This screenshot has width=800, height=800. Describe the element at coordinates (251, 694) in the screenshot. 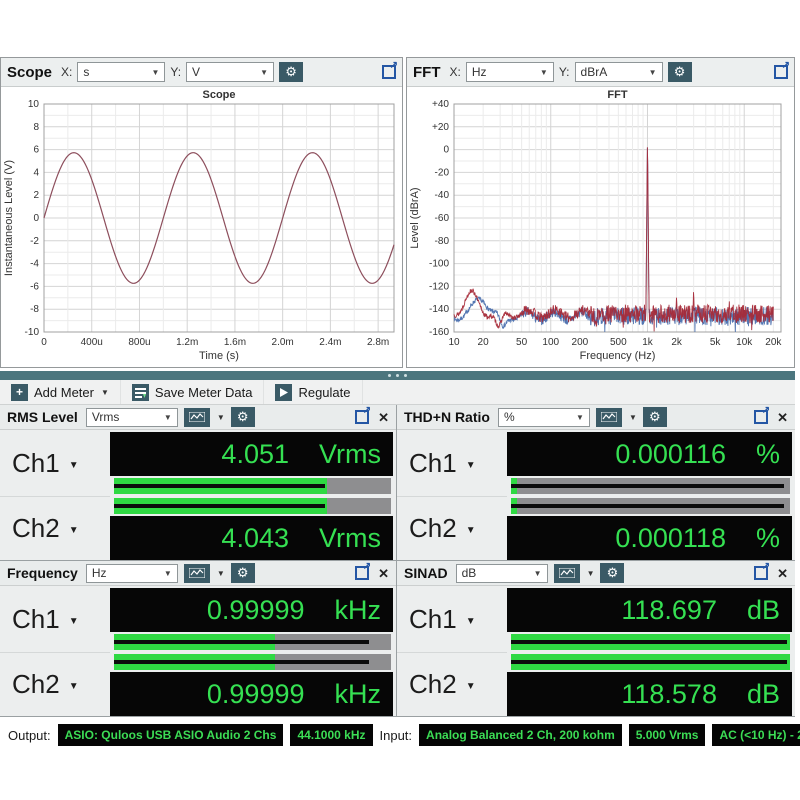

I see `frequency-ch2-readout: 0.99999 kHz` at that location.